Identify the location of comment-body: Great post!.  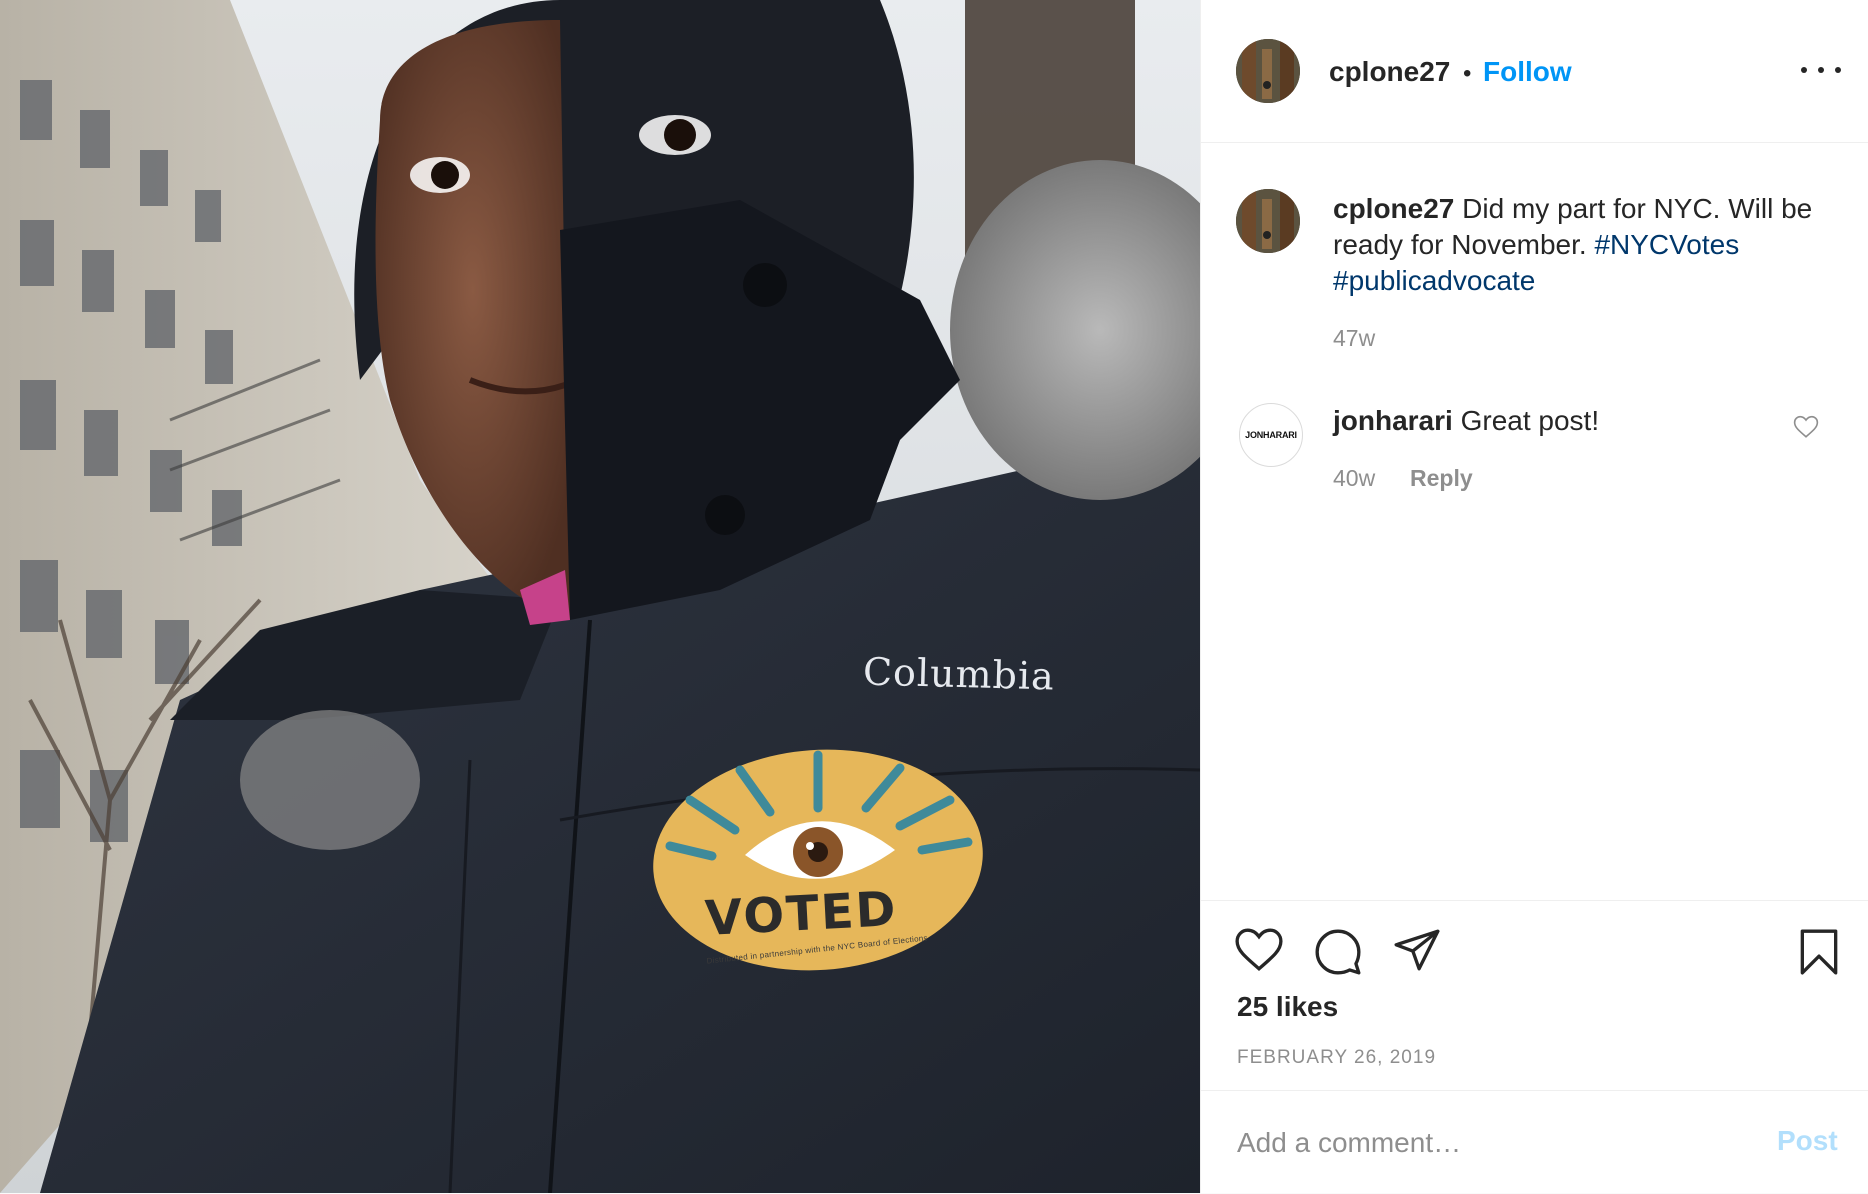
(1526, 420).